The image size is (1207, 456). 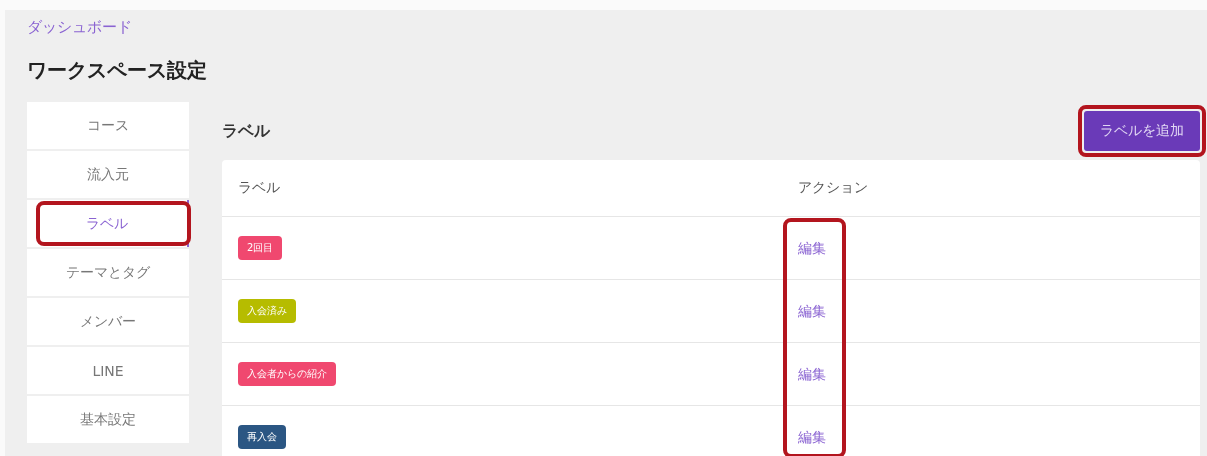 I want to click on sidebar-item: LINE, so click(x=108, y=370).